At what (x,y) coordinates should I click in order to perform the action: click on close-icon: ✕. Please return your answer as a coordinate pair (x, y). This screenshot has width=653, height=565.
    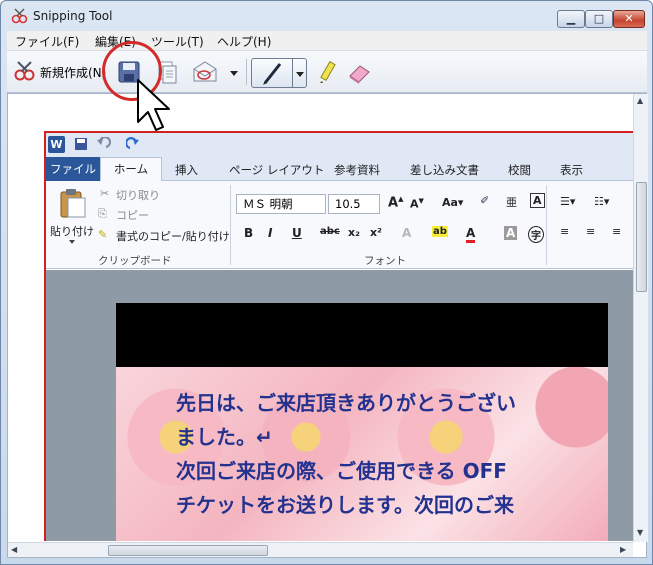
    Looking at the image, I should click on (629, 18).